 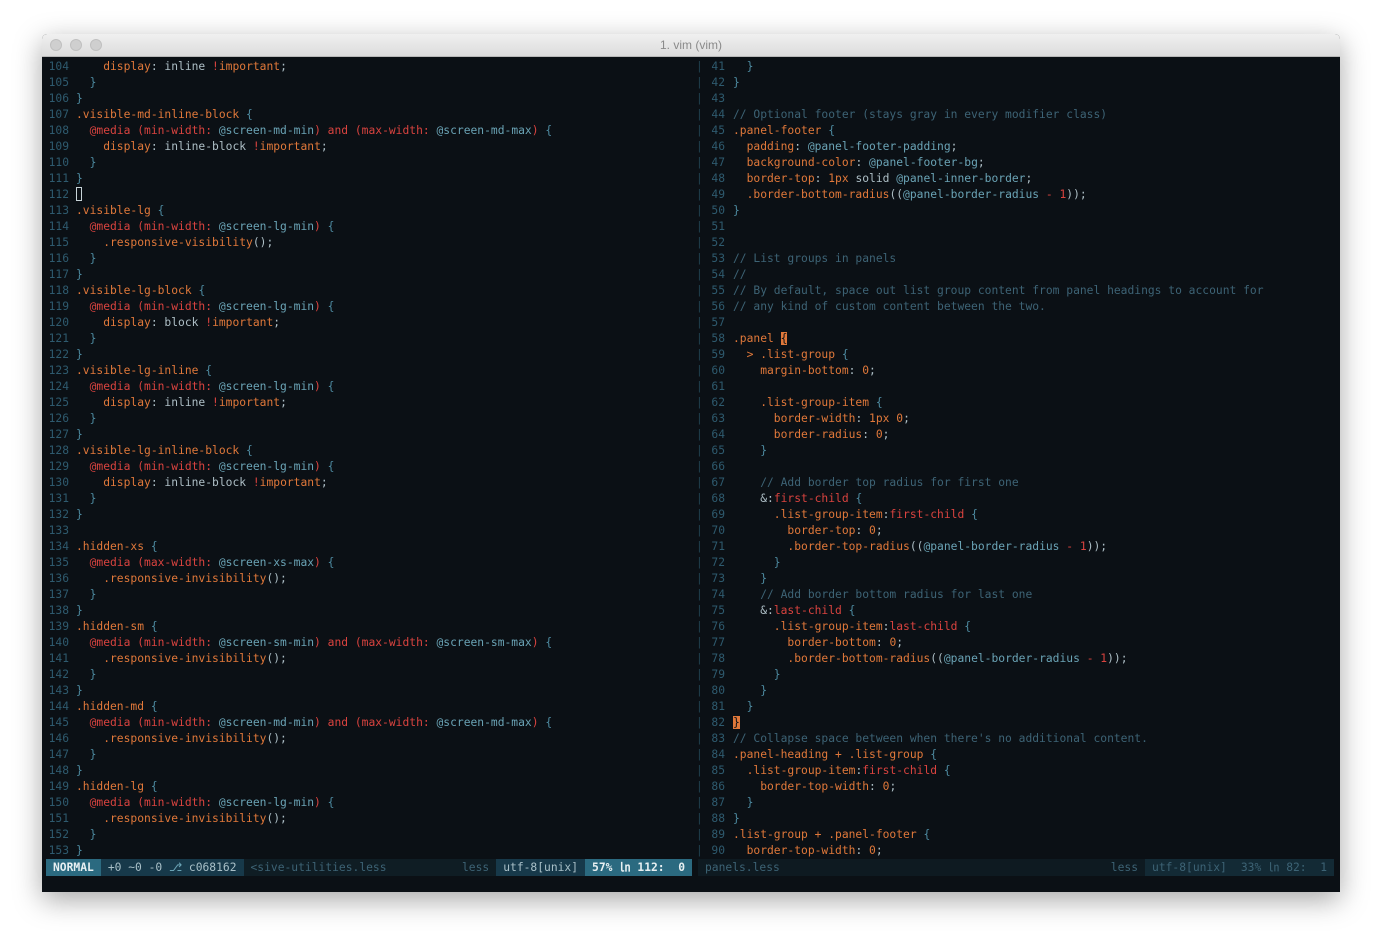 I want to click on code-line: 150 @media (min-width: @screen-lg-min) {, so click(x=368, y=803).